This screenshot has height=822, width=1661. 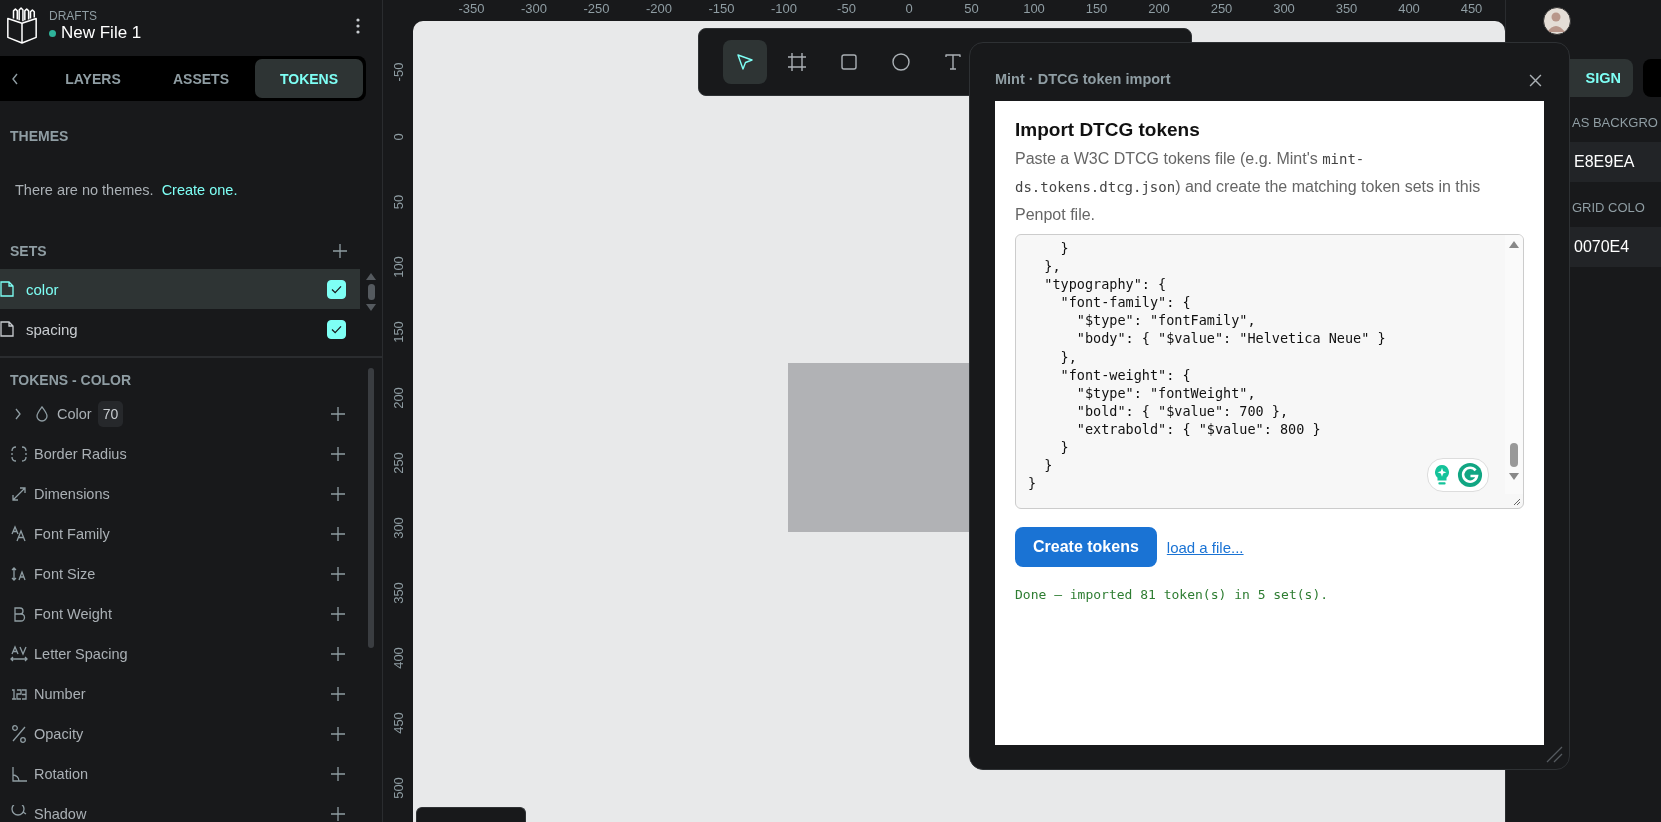 I want to click on chevron-left-icon, so click(x=15, y=78).